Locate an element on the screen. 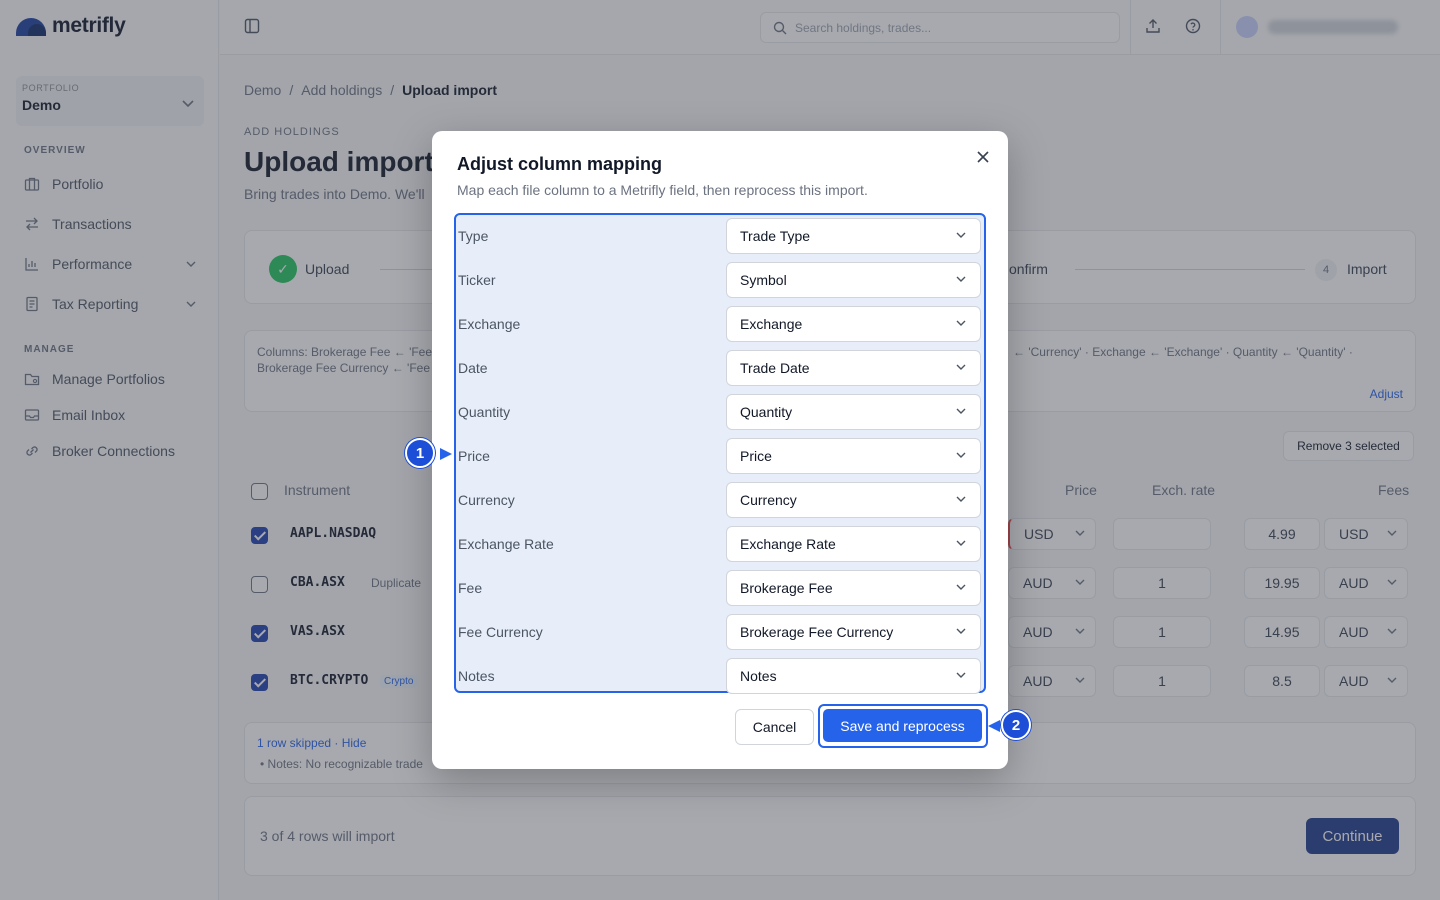  mapping-column-label: Quantity is located at coordinates (484, 412).